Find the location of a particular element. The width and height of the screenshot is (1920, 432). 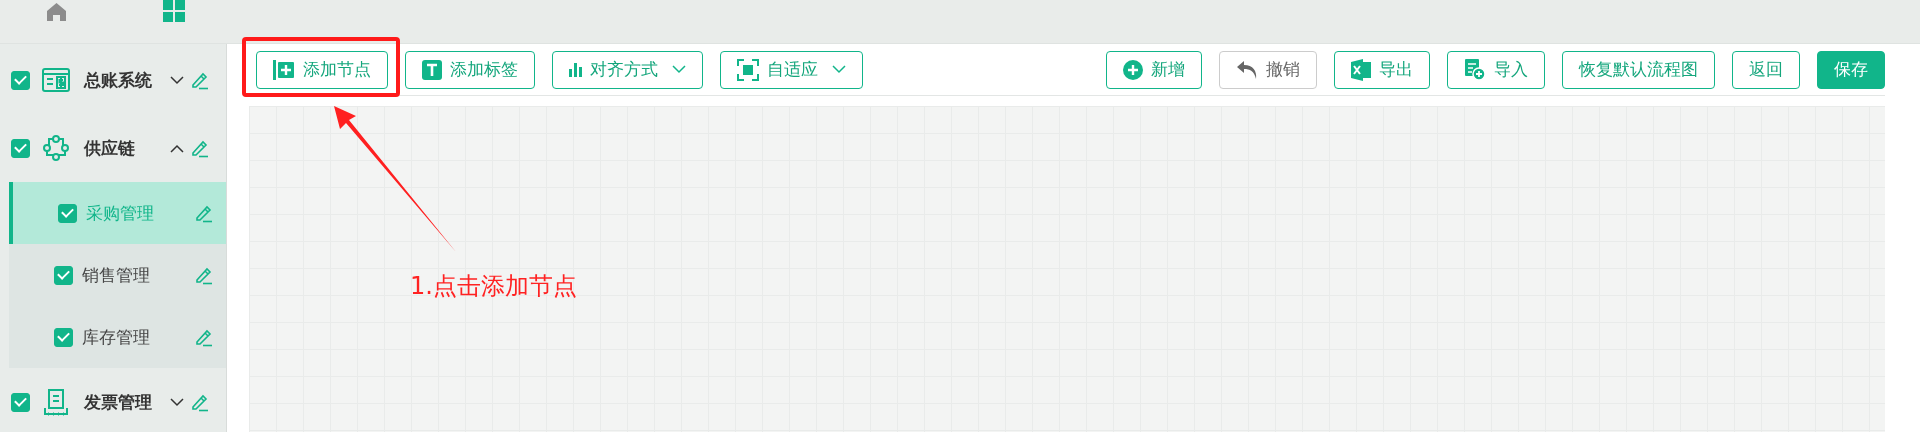

add-node-icon is located at coordinates (284, 69).